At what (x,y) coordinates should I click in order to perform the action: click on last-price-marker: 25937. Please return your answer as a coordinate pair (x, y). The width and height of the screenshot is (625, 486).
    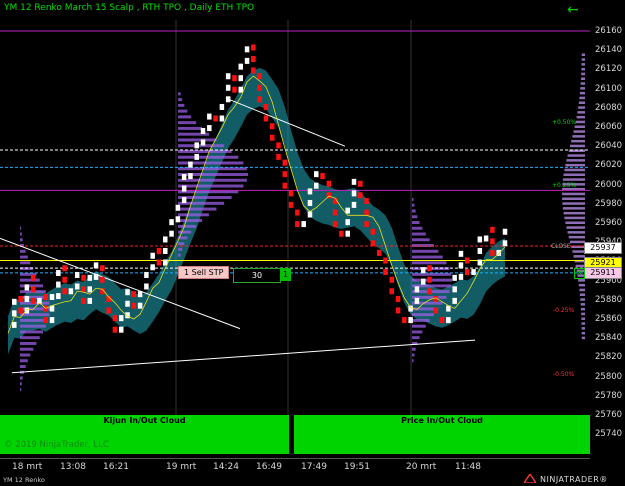
    Looking at the image, I should click on (603, 248).